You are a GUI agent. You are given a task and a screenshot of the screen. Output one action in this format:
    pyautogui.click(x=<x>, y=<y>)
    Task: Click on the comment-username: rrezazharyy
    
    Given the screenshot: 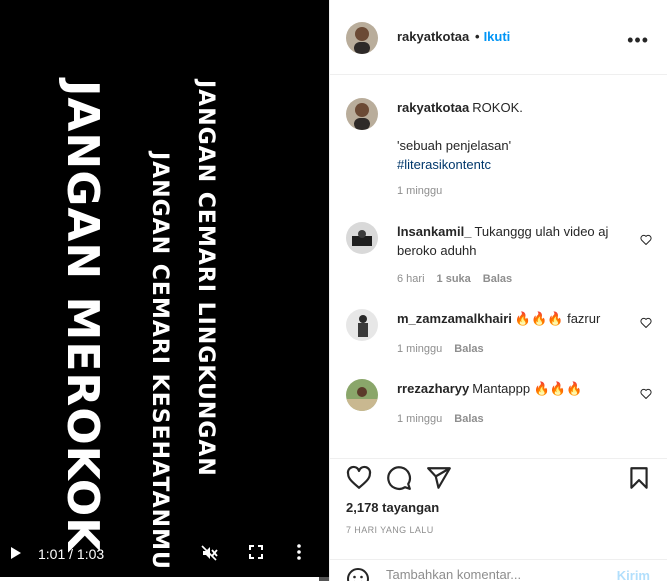 What is the action you would take?
    pyautogui.click(x=433, y=388)
    